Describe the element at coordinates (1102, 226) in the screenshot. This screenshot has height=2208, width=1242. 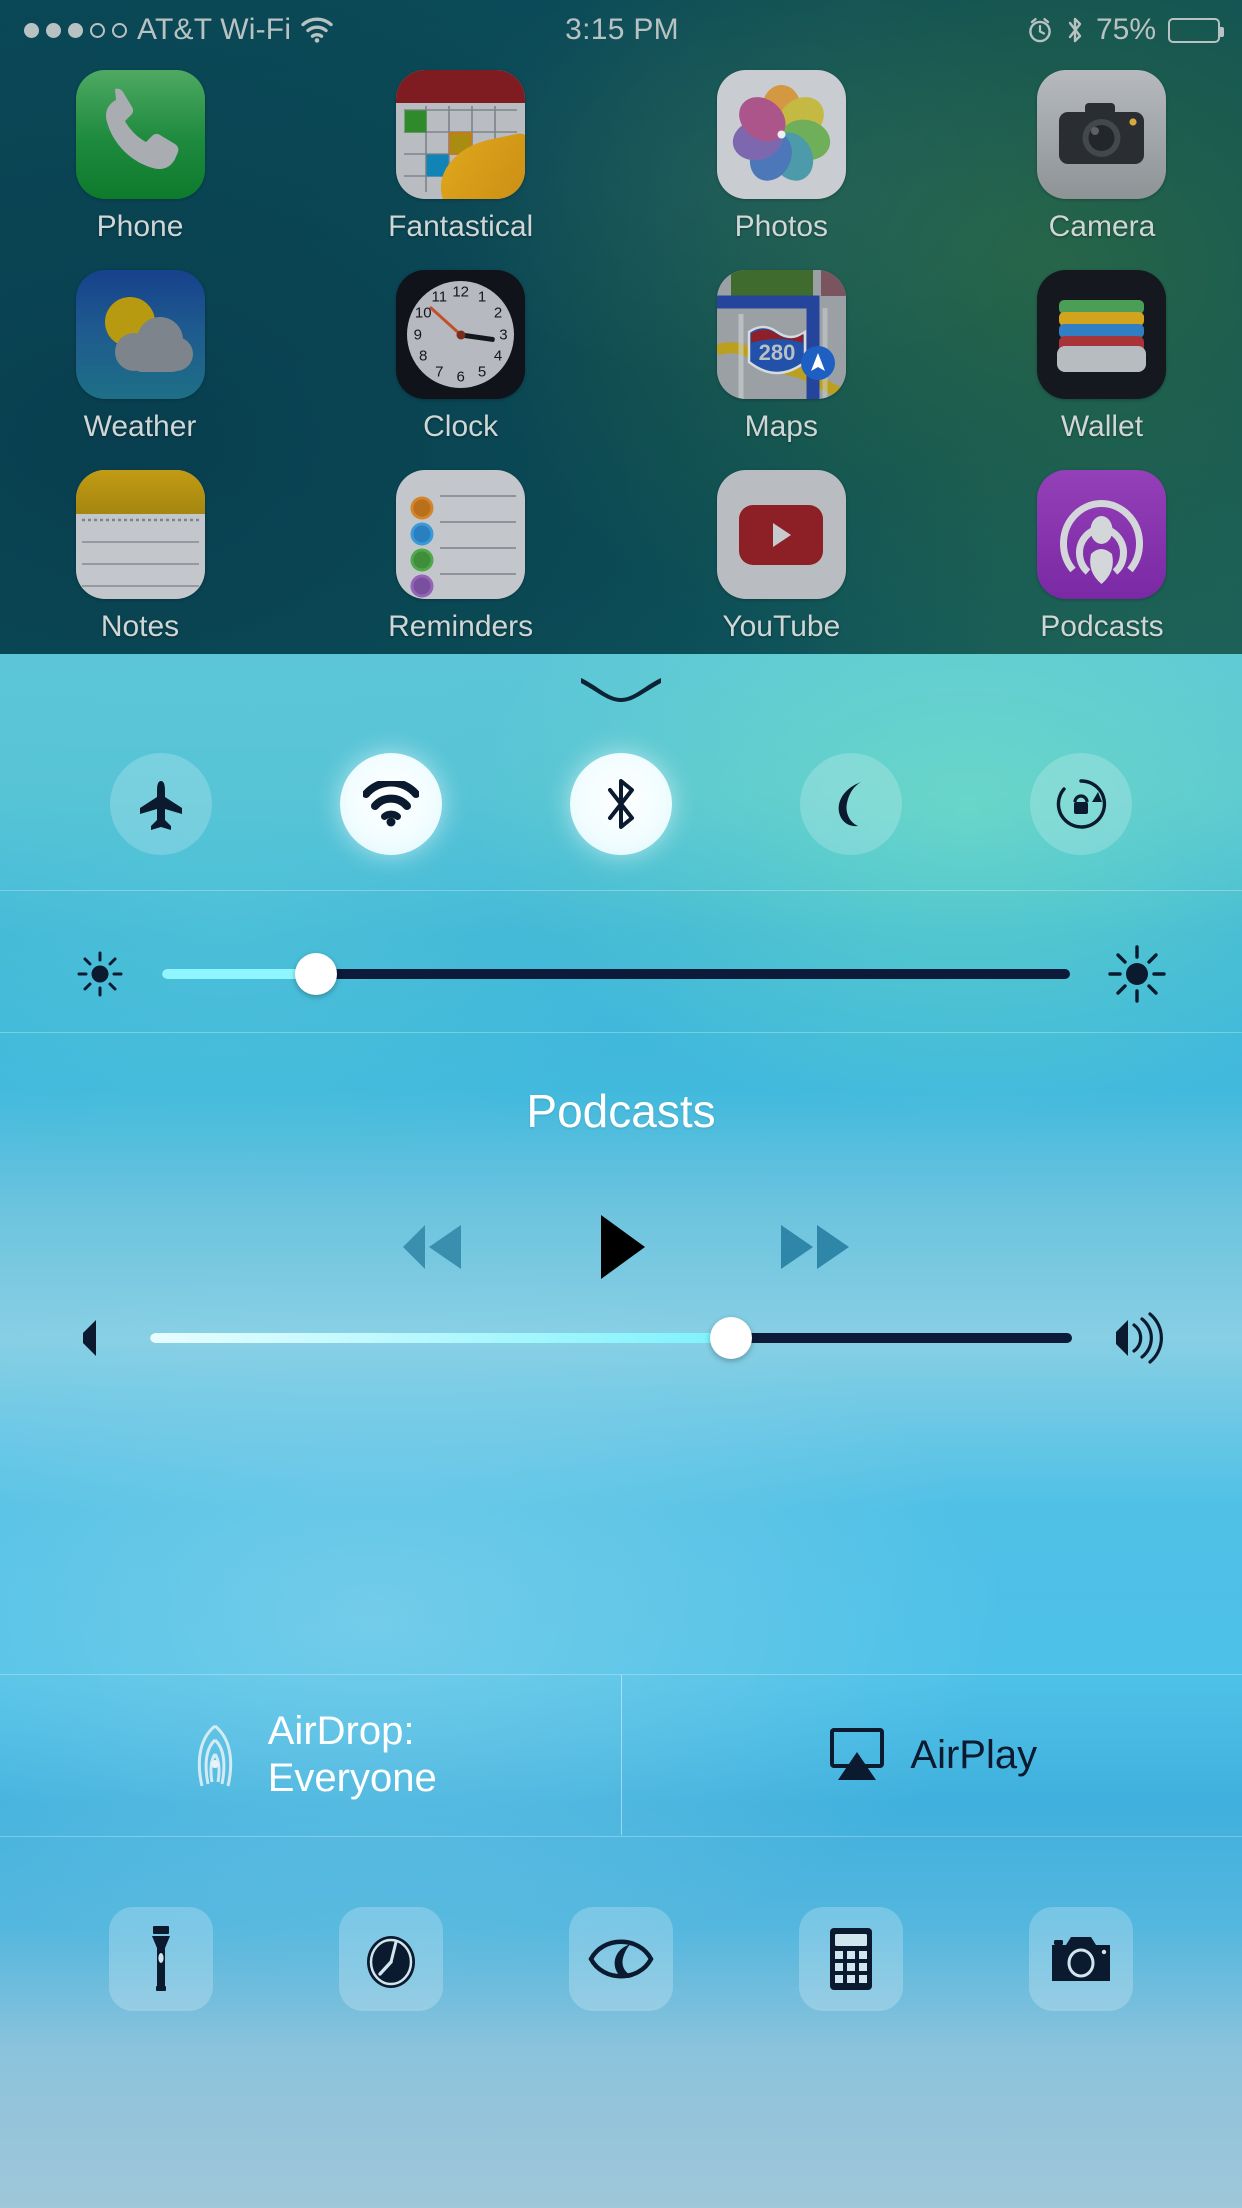
I see `app-label: Camera` at that location.